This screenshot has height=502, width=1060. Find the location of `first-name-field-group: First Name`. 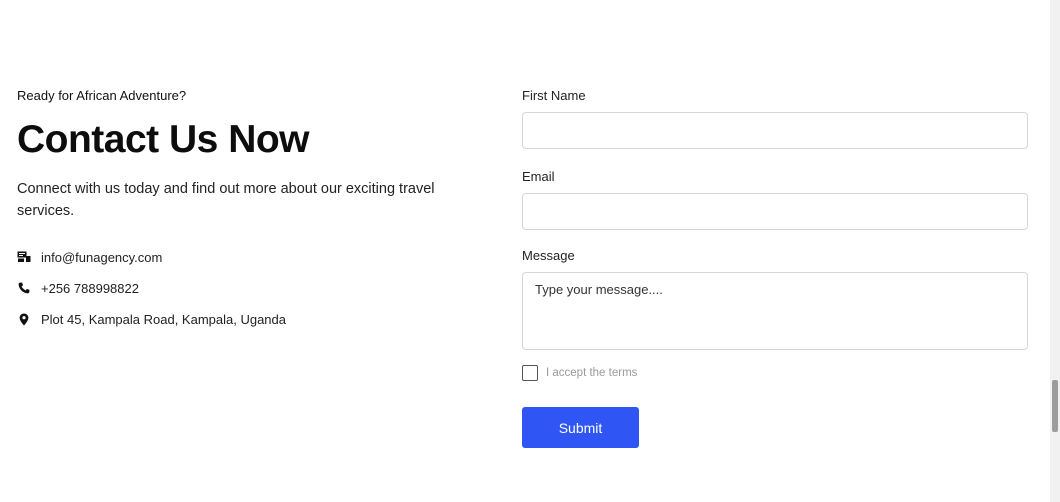

first-name-field-group: First Name is located at coordinates (775, 118).